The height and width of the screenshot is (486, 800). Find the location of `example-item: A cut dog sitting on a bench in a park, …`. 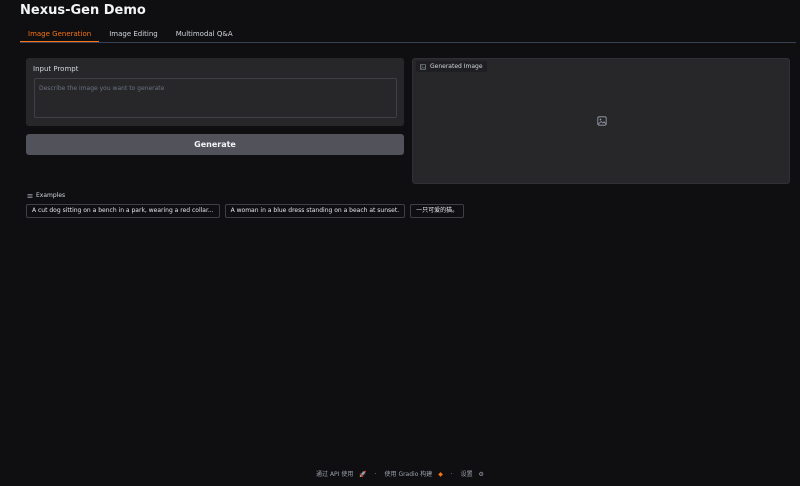

example-item: A cut dog sitting on a bench in a park, … is located at coordinates (123, 211).